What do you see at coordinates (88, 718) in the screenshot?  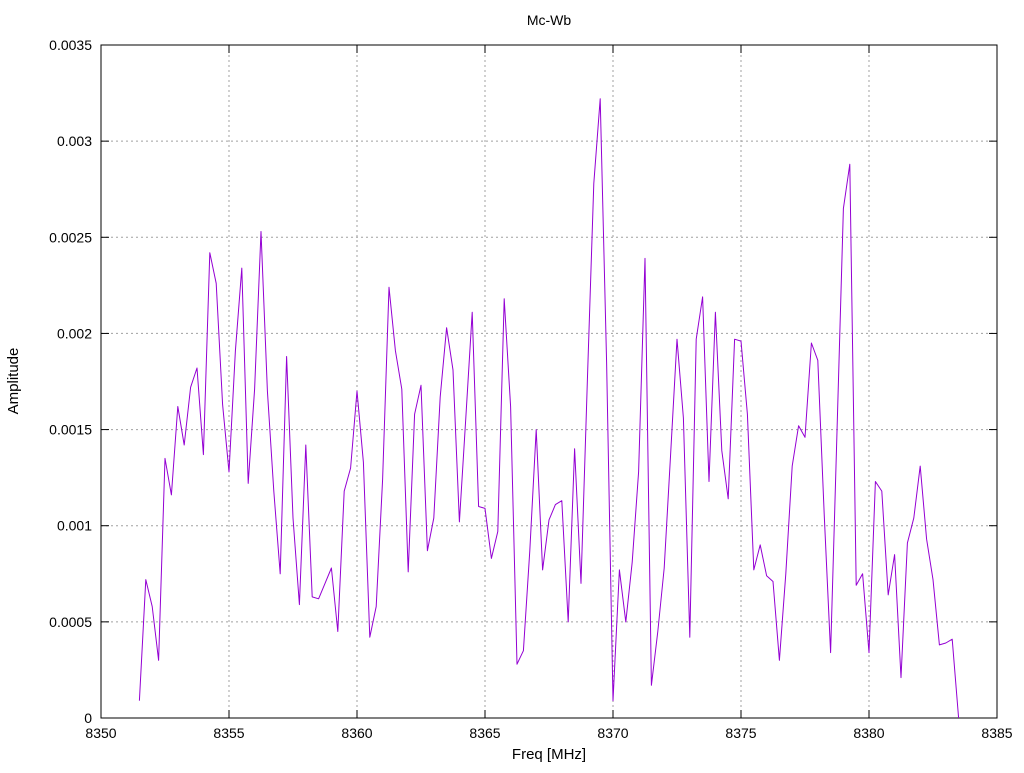 I see `y-tick-label: 0` at bounding box center [88, 718].